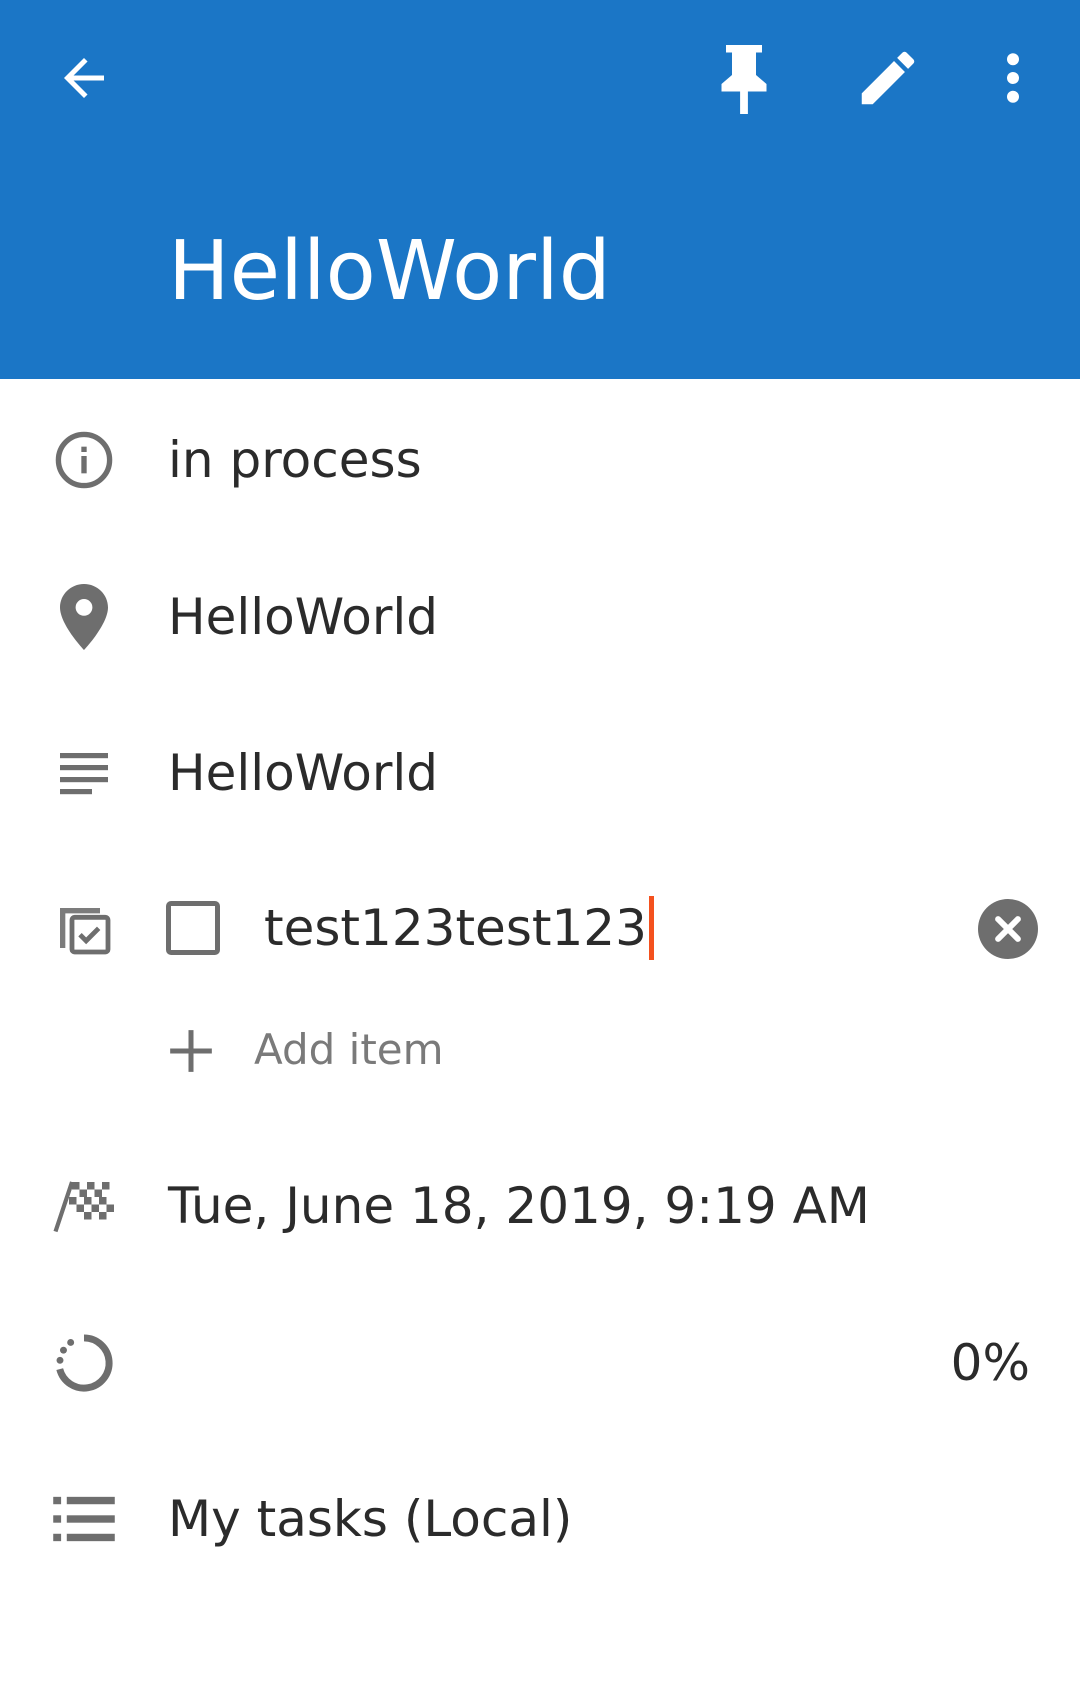 The image size is (1080, 1699). I want to click on list-name-text: My tasks (Local), so click(370, 1519).